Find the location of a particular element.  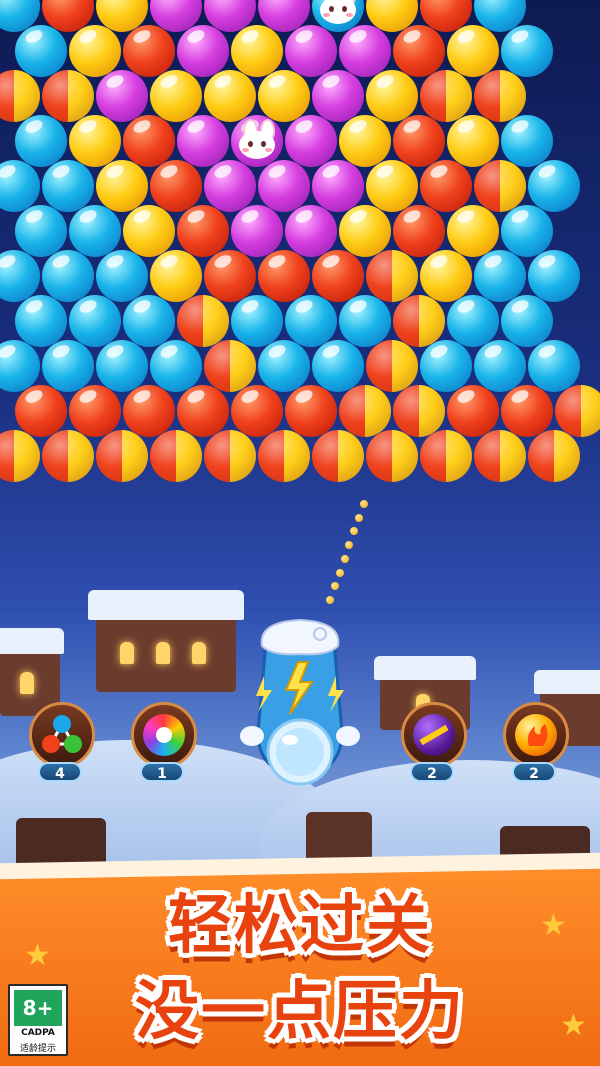

lightning-bubble-launcher-icon is located at coordinates (300, 702).